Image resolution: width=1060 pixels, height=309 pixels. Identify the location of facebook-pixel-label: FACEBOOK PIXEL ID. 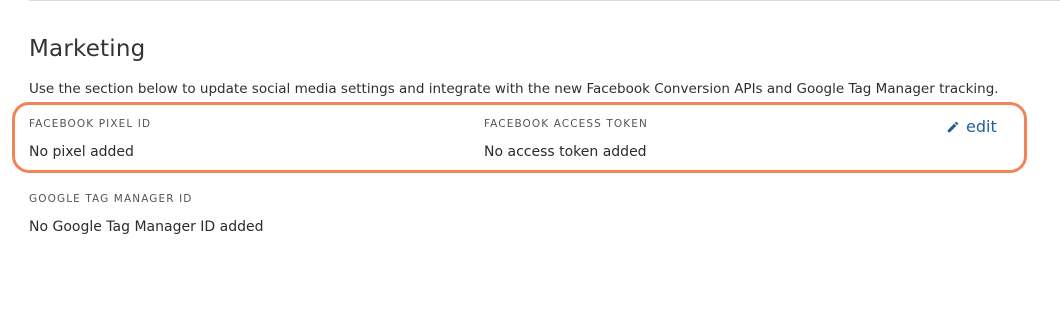
(90, 124).